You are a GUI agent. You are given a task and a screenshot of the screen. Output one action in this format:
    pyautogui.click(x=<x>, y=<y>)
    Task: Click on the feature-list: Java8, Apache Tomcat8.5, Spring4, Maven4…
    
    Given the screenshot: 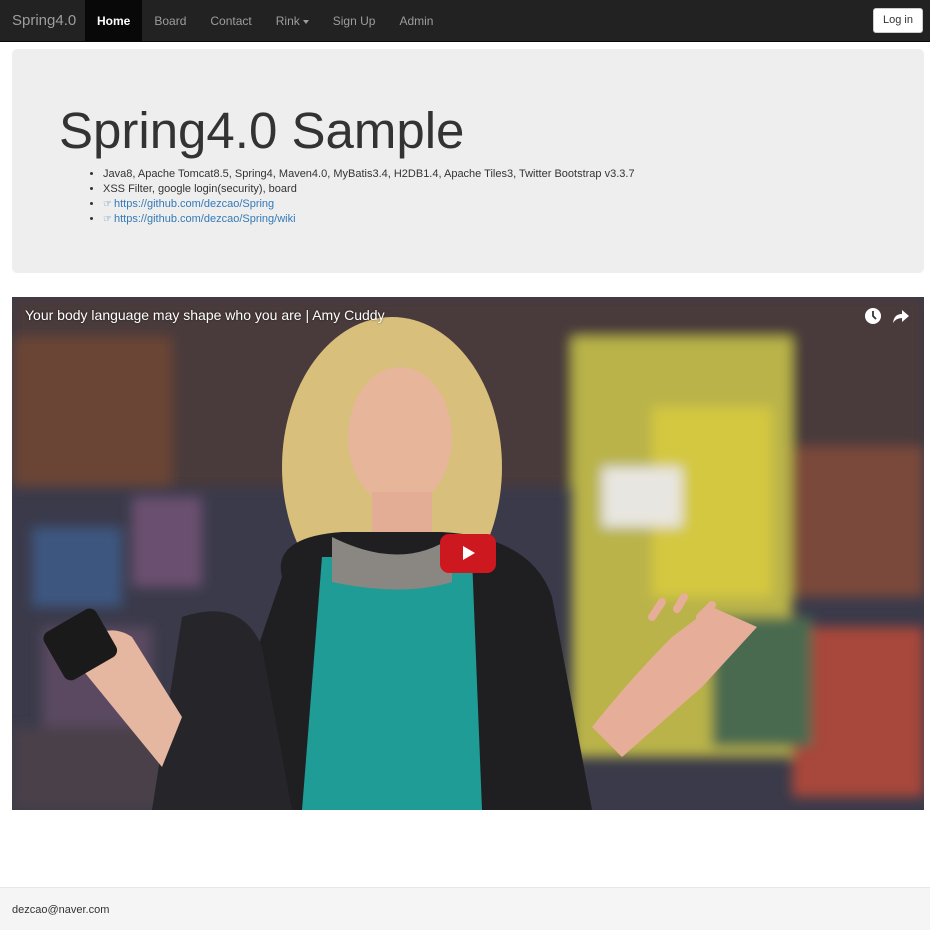 What is the action you would take?
    pyautogui.click(x=363, y=197)
    